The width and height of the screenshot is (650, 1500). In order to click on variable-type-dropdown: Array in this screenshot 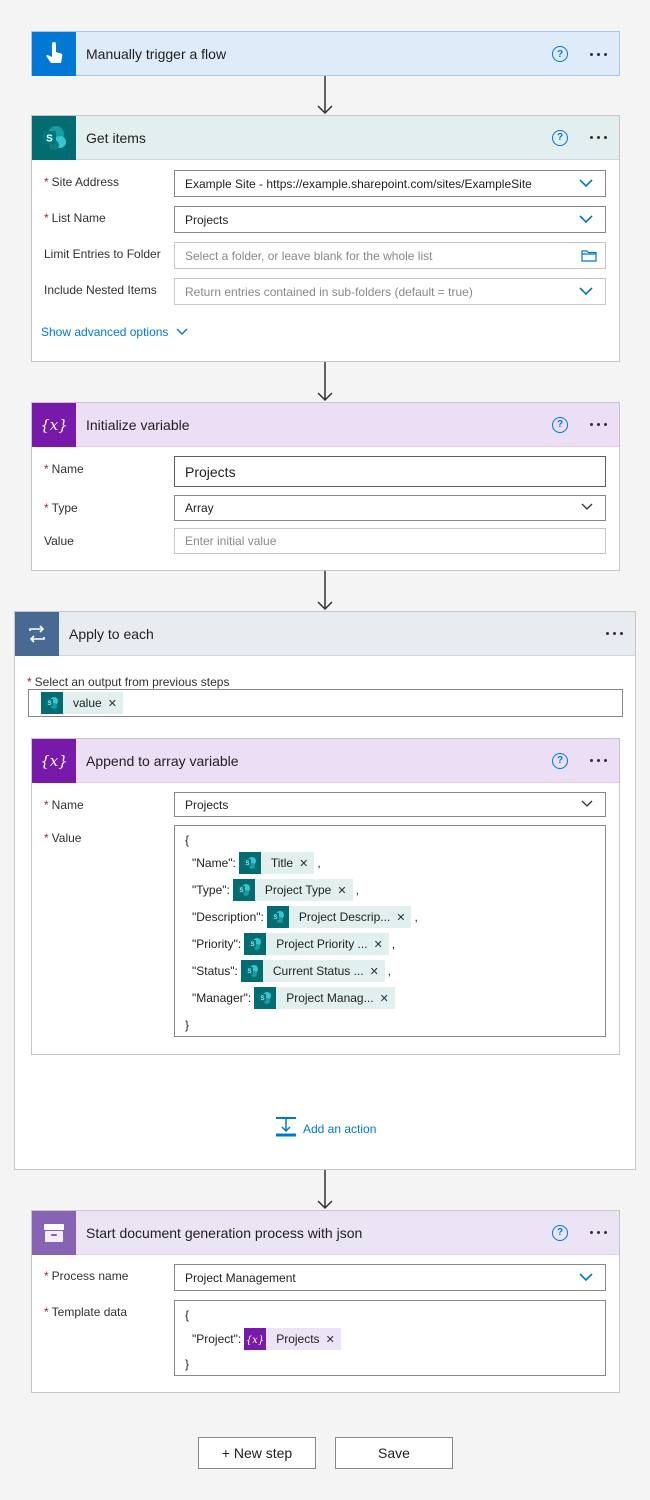, I will do `click(390, 508)`.